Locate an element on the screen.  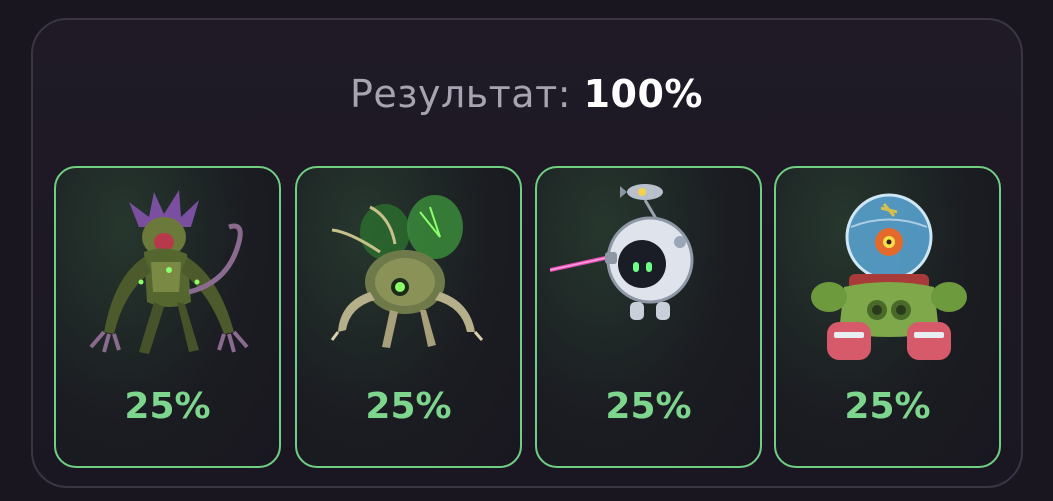
result-title: Результат: 100% is located at coordinates (526, 94).